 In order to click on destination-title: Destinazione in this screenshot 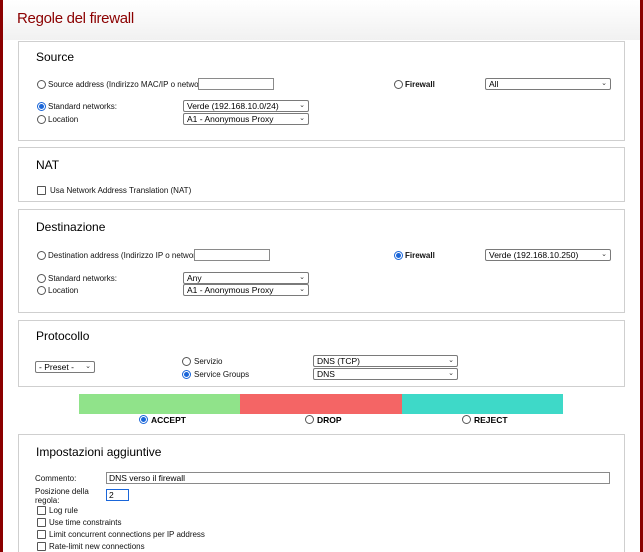, I will do `click(71, 227)`.